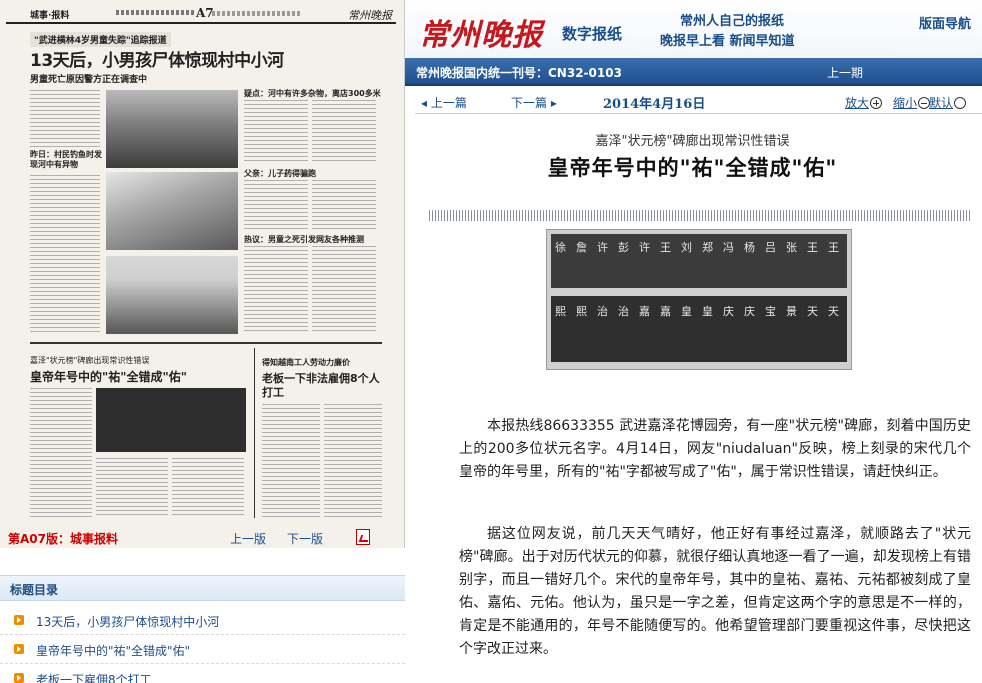 The width and height of the screenshot is (982, 683). Describe the element at coordinates (448, 103) in the screenshot. I see `prev-article-label: 上一篇` at that location.